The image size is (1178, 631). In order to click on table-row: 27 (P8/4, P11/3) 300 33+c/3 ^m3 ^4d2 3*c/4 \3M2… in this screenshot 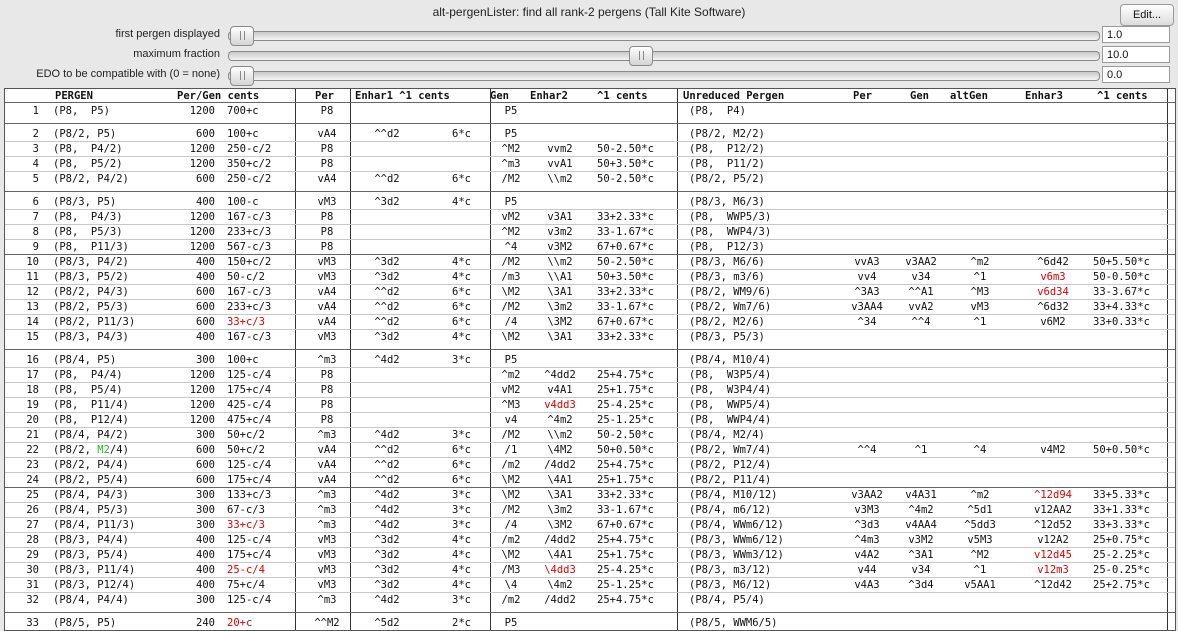, I will do `click(590, 525)`.